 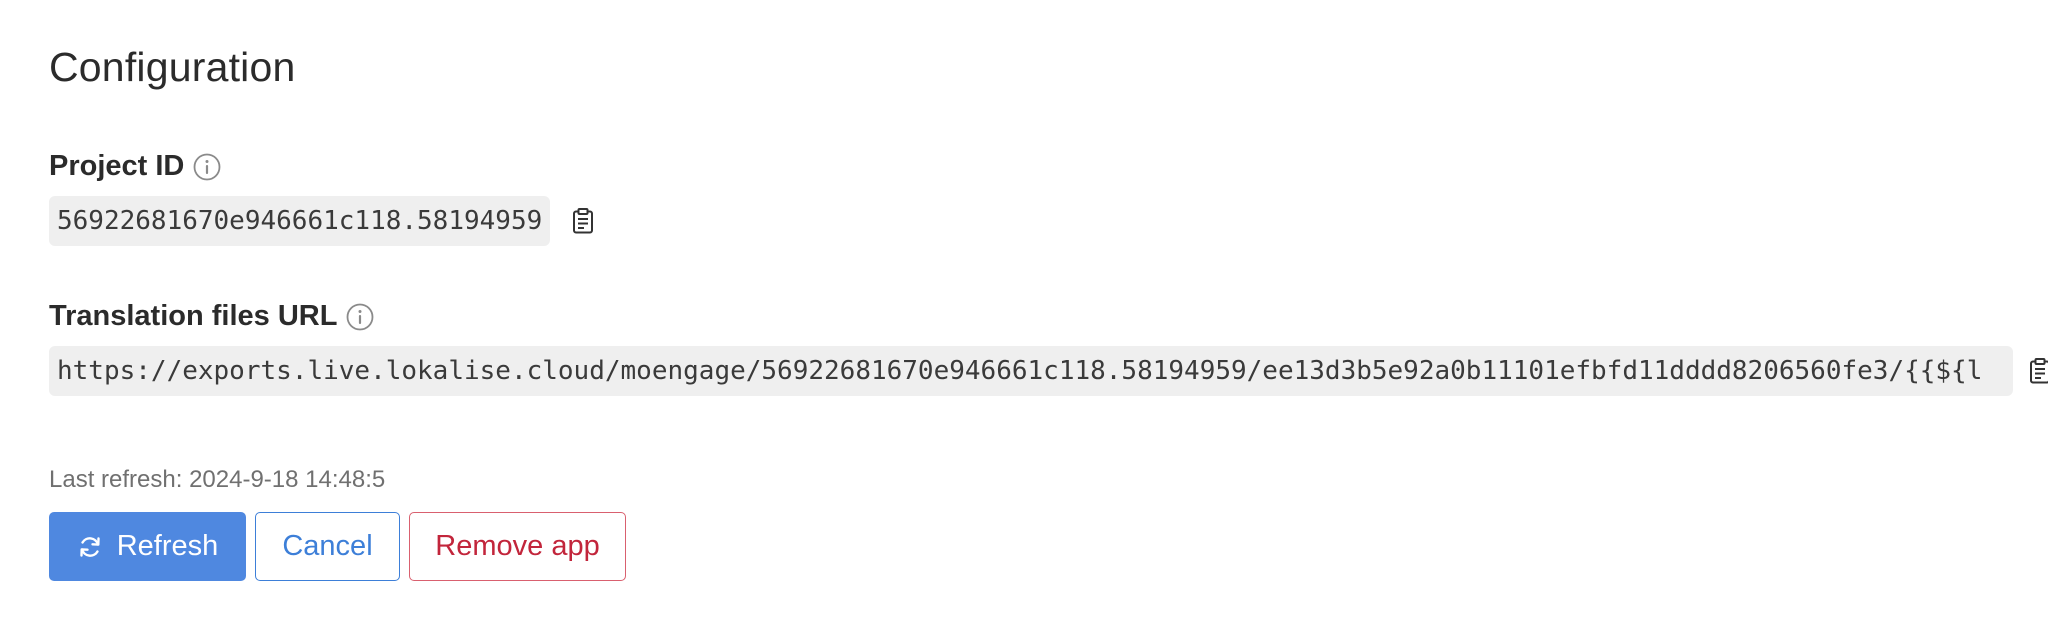 I want to click on project-id-label: Project ID, so click(x=117, y=166).